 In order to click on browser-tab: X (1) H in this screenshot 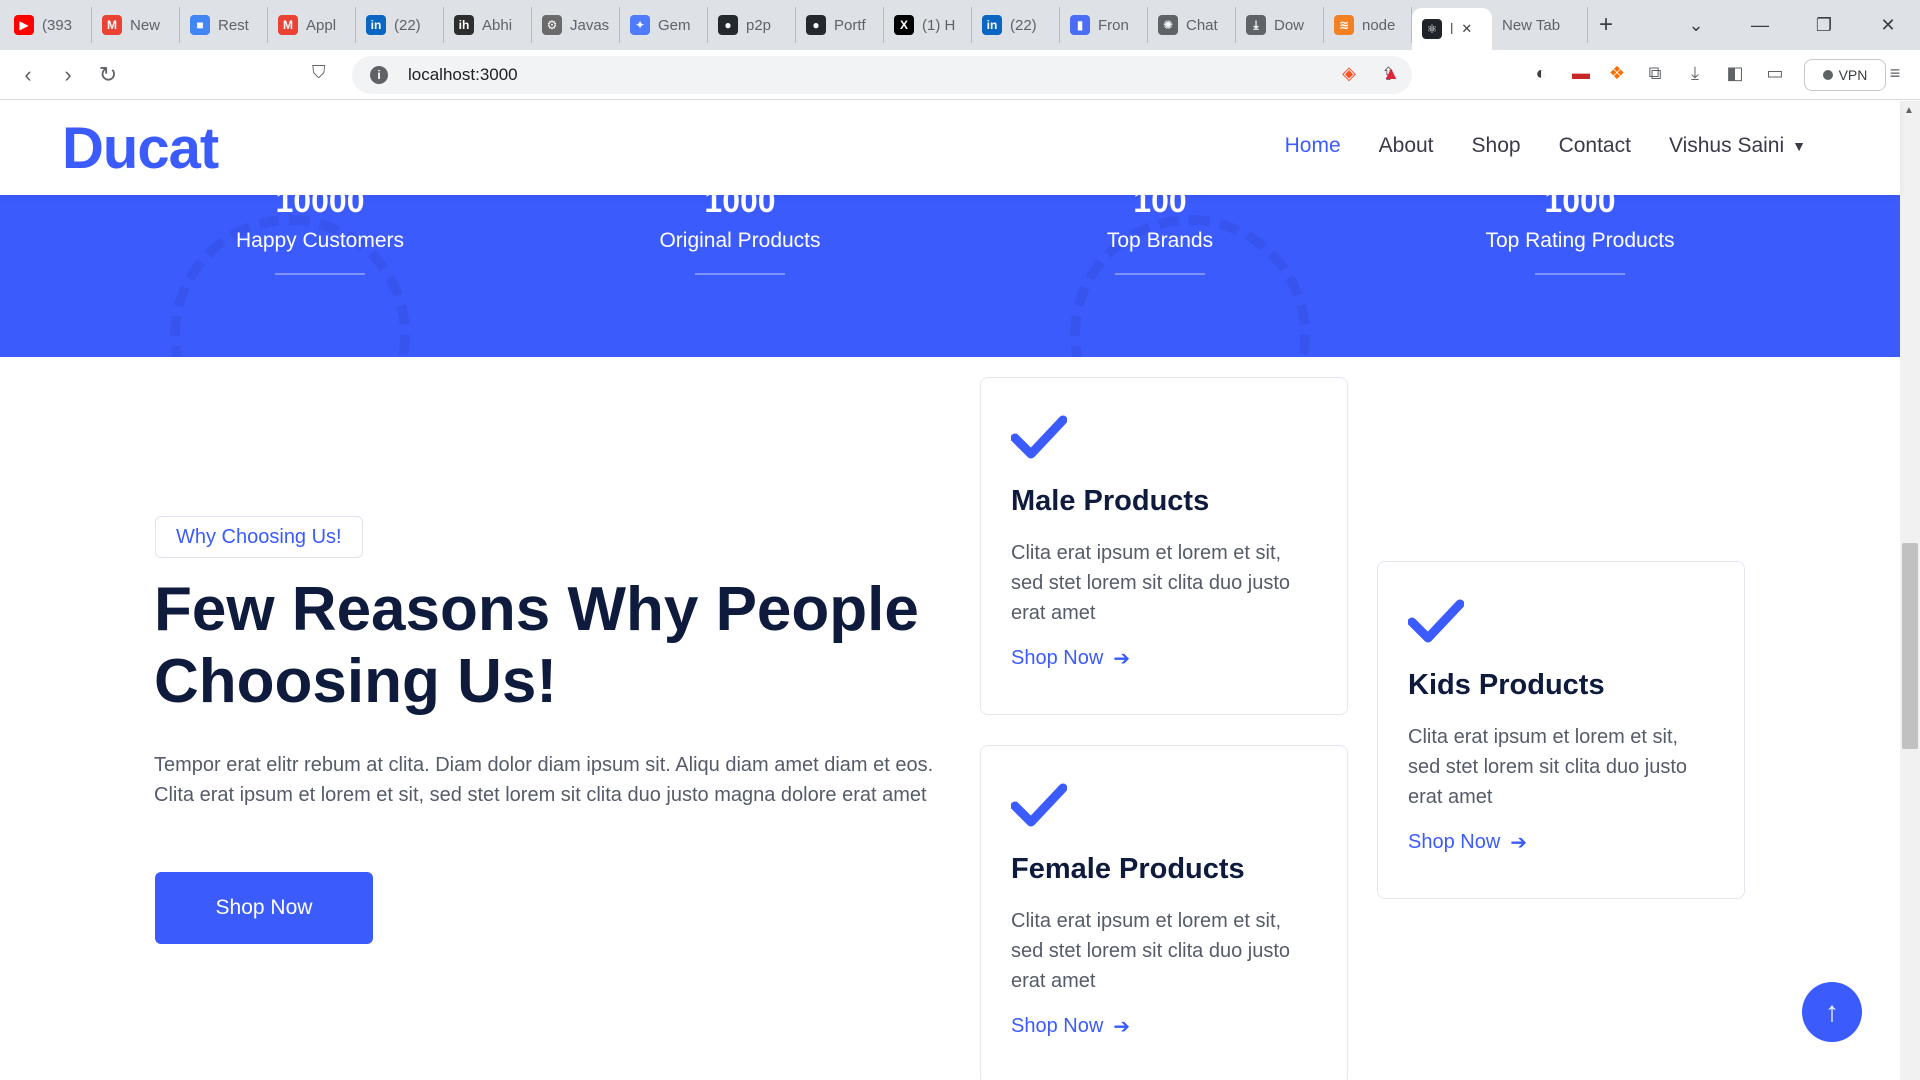, I will do `click(928, 25)`.